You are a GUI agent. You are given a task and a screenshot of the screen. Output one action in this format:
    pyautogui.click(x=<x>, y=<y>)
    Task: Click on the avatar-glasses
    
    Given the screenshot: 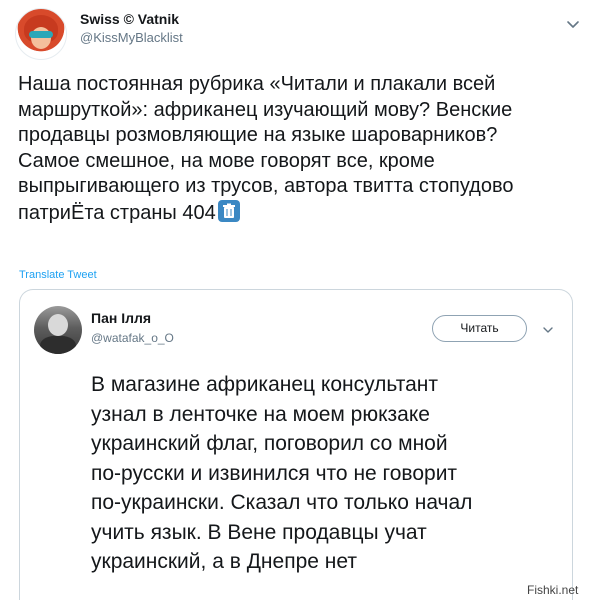 What is the action you would take?
    pyautogui.click(x=41, y=34)
    